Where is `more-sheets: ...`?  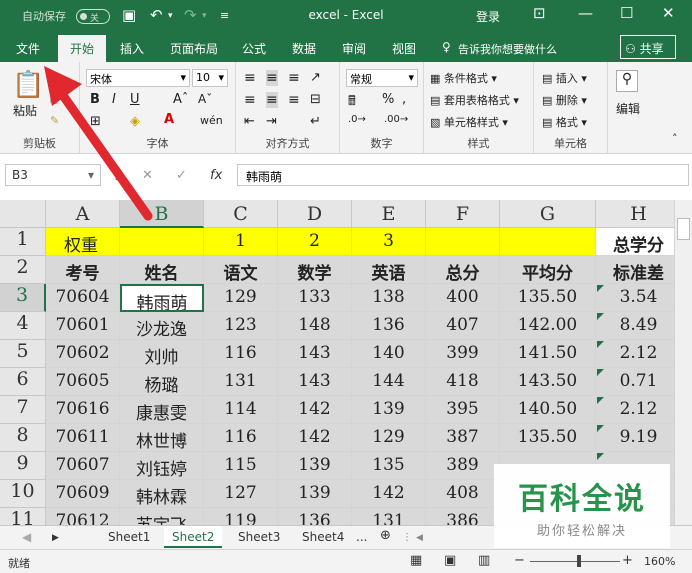
more-sheets: ... is located at coordinates (361, 537).